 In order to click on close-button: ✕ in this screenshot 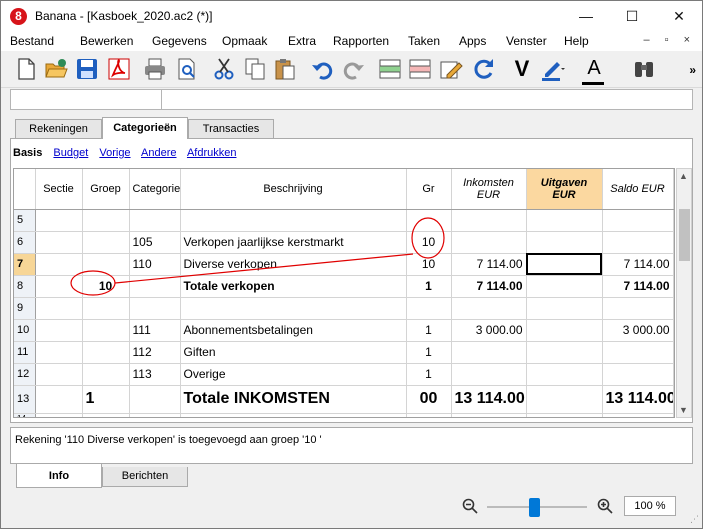, I will do `click(679, 16)`.